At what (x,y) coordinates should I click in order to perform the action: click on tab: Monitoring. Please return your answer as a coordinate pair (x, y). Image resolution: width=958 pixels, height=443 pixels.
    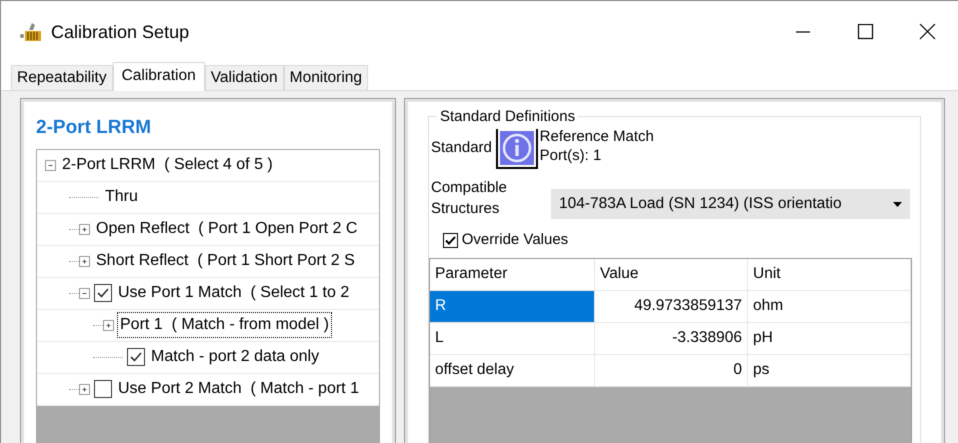
    Looking at the image, I should click on (326, 77).